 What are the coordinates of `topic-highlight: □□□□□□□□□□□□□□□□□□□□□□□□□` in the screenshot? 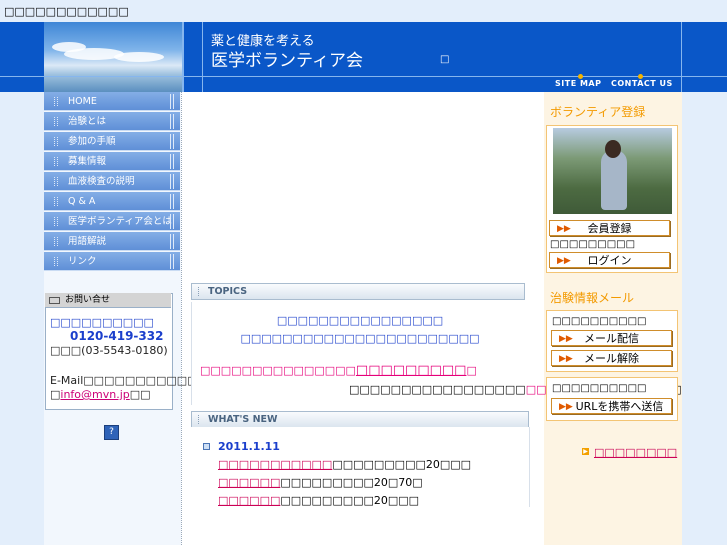 It's located at (338, 370).